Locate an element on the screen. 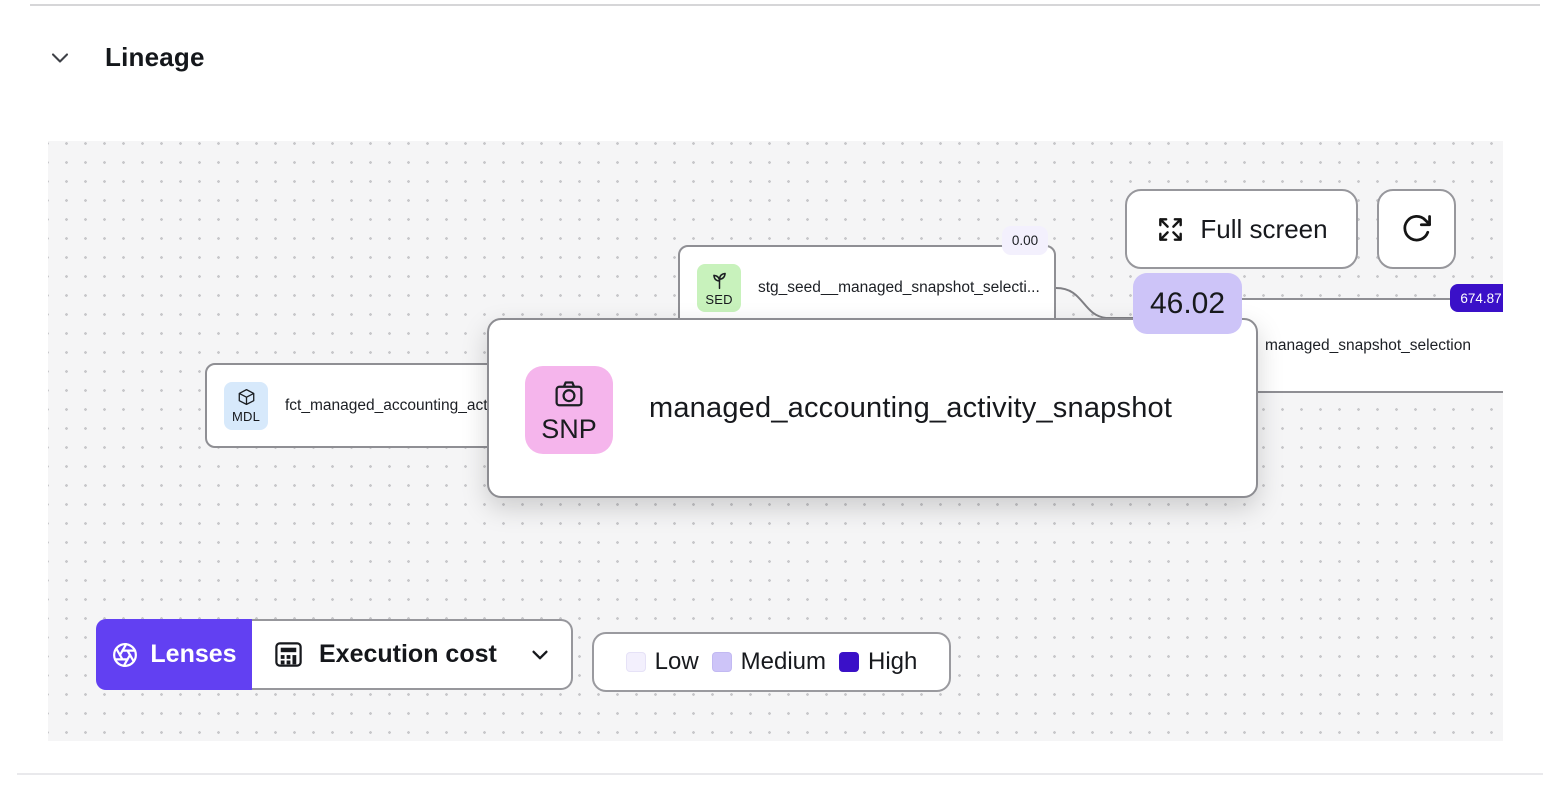  full-screen-label: Full screen is located at coordinates (1264, 228).